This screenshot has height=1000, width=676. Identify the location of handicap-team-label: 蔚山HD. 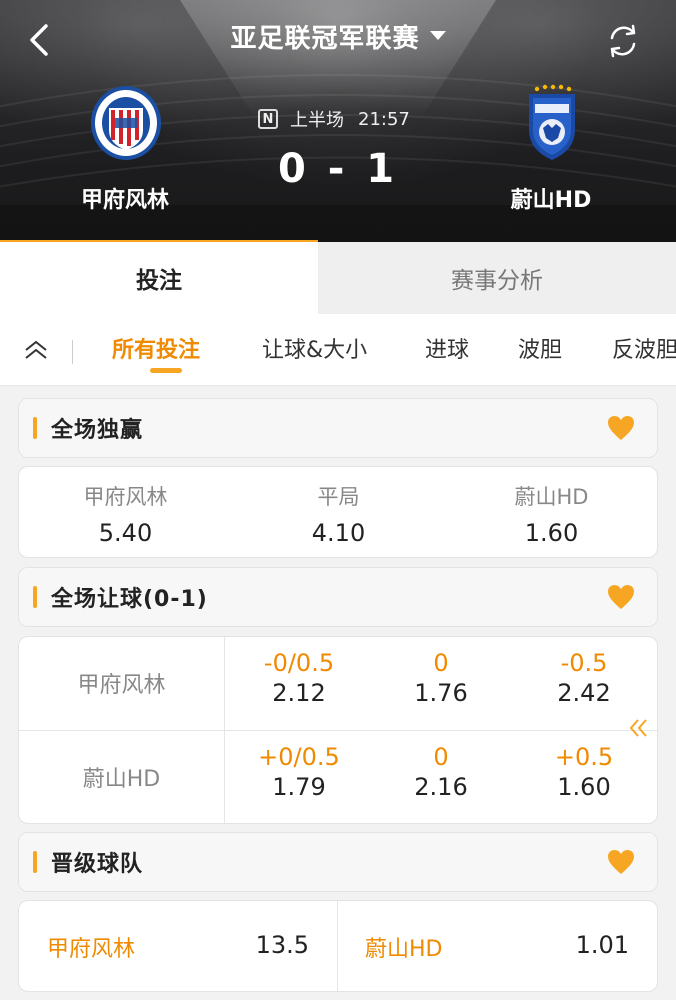
(121, 779).